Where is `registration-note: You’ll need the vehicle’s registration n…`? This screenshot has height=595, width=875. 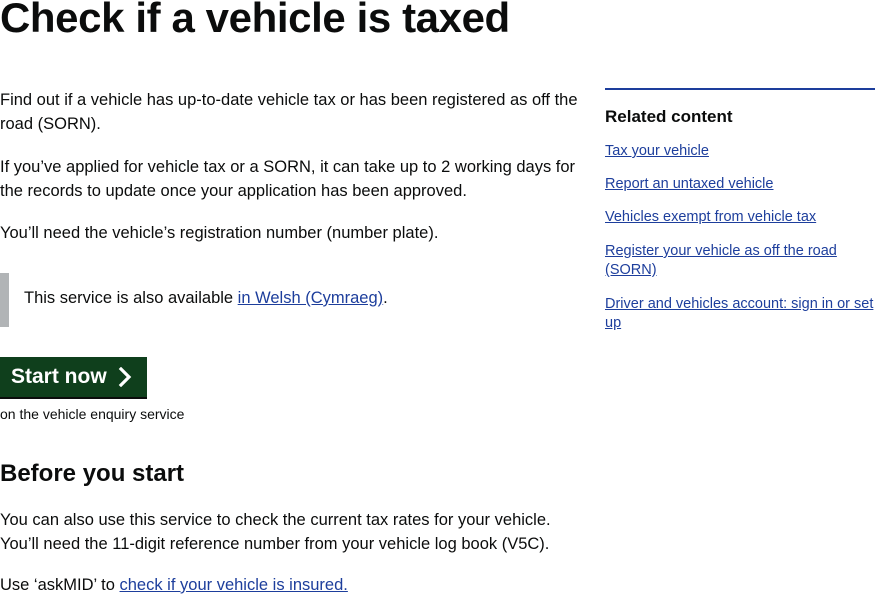 registration-note: You’ll need the vehicle’s registration n… is located at coordinates (219, 233).